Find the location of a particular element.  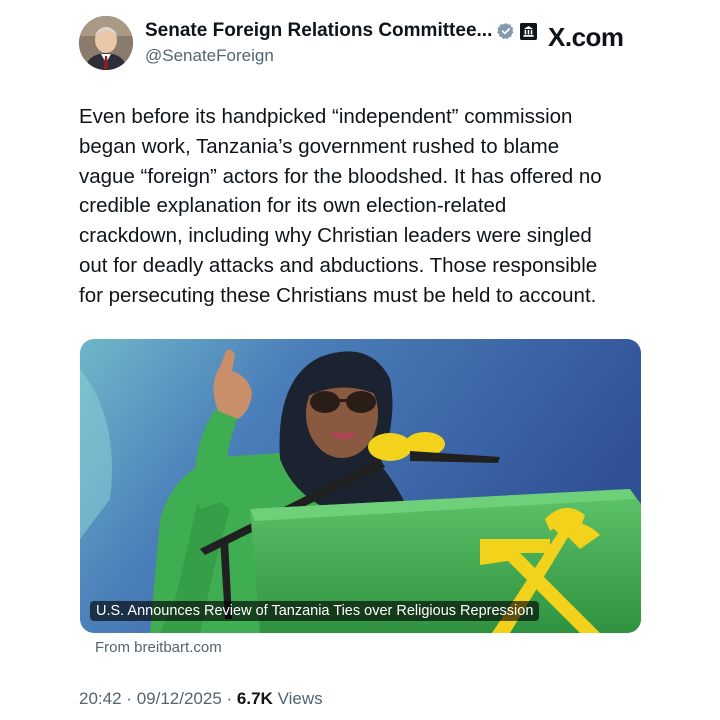

avatar is located at coordinates (106, 43).